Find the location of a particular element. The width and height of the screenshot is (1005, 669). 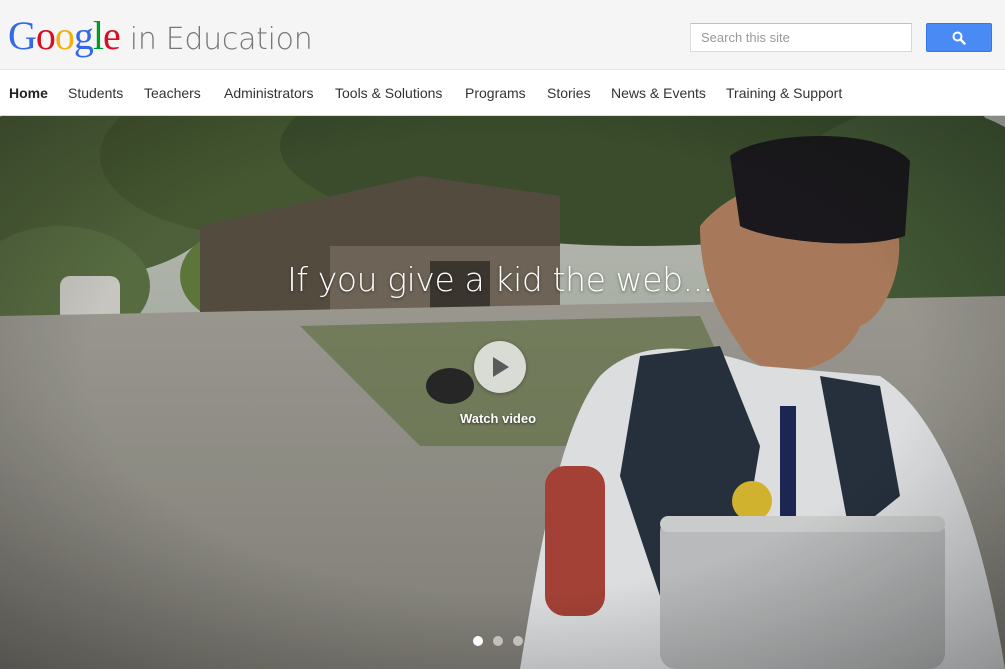

google-in-education-logo: G o o g l e in Education is located at coordinates (160, 36).